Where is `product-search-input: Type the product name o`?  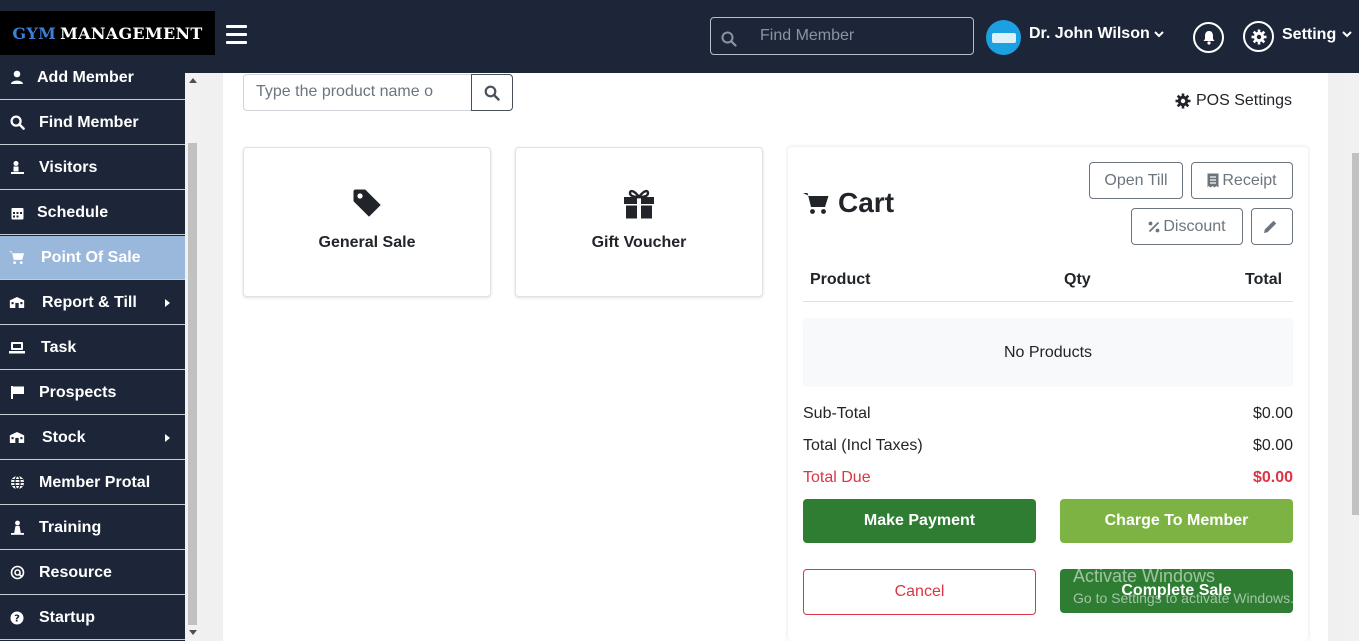
product-search-input: Type the product name o is located at coordinates (357, 92).